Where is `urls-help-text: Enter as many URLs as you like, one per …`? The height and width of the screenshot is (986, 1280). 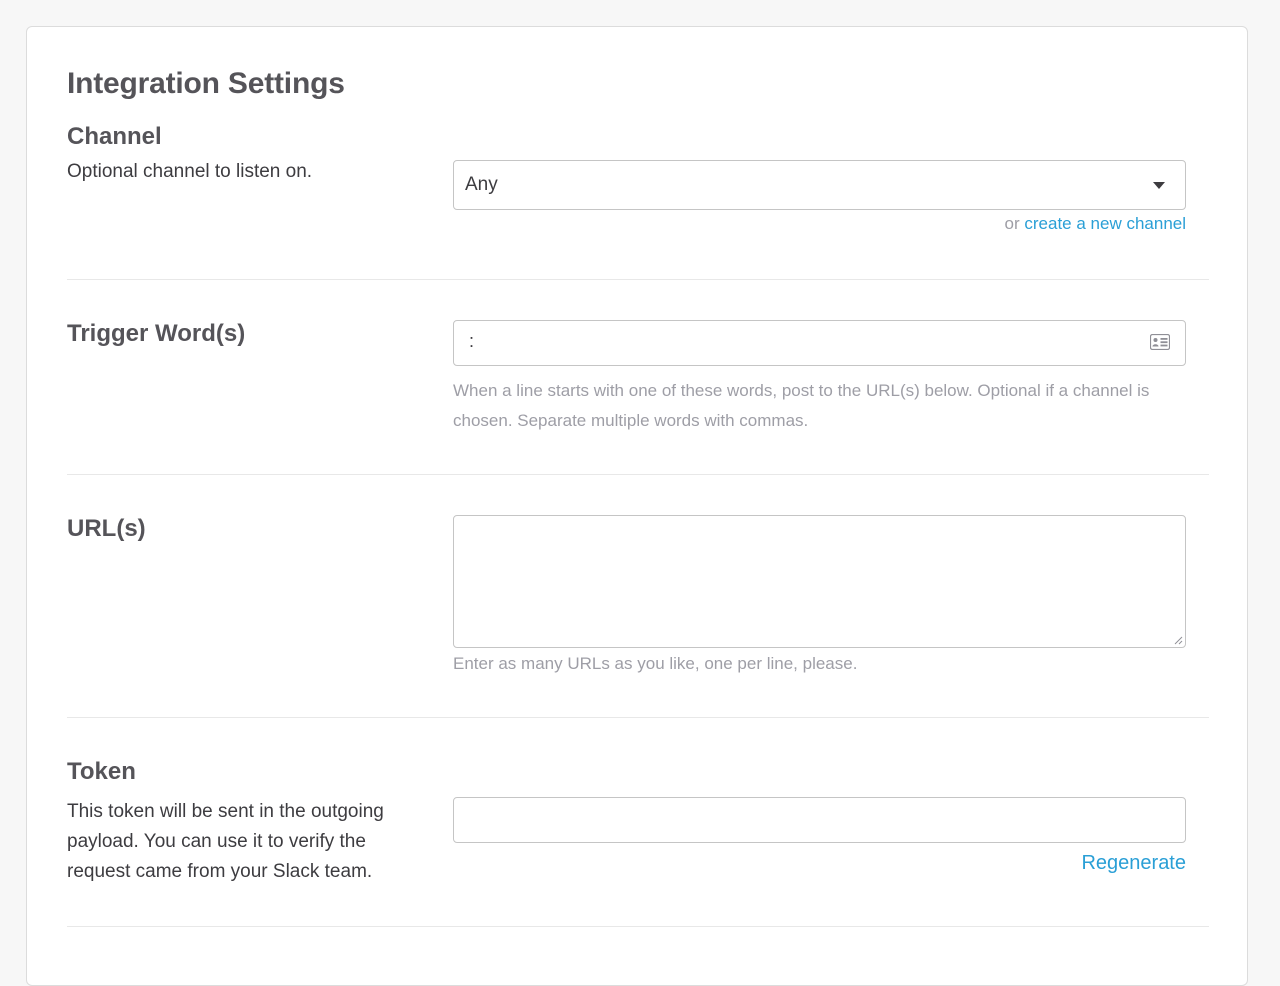
urls-help-text: Enter as many URLs as you like, one per … is located at coordinates (655, 663).